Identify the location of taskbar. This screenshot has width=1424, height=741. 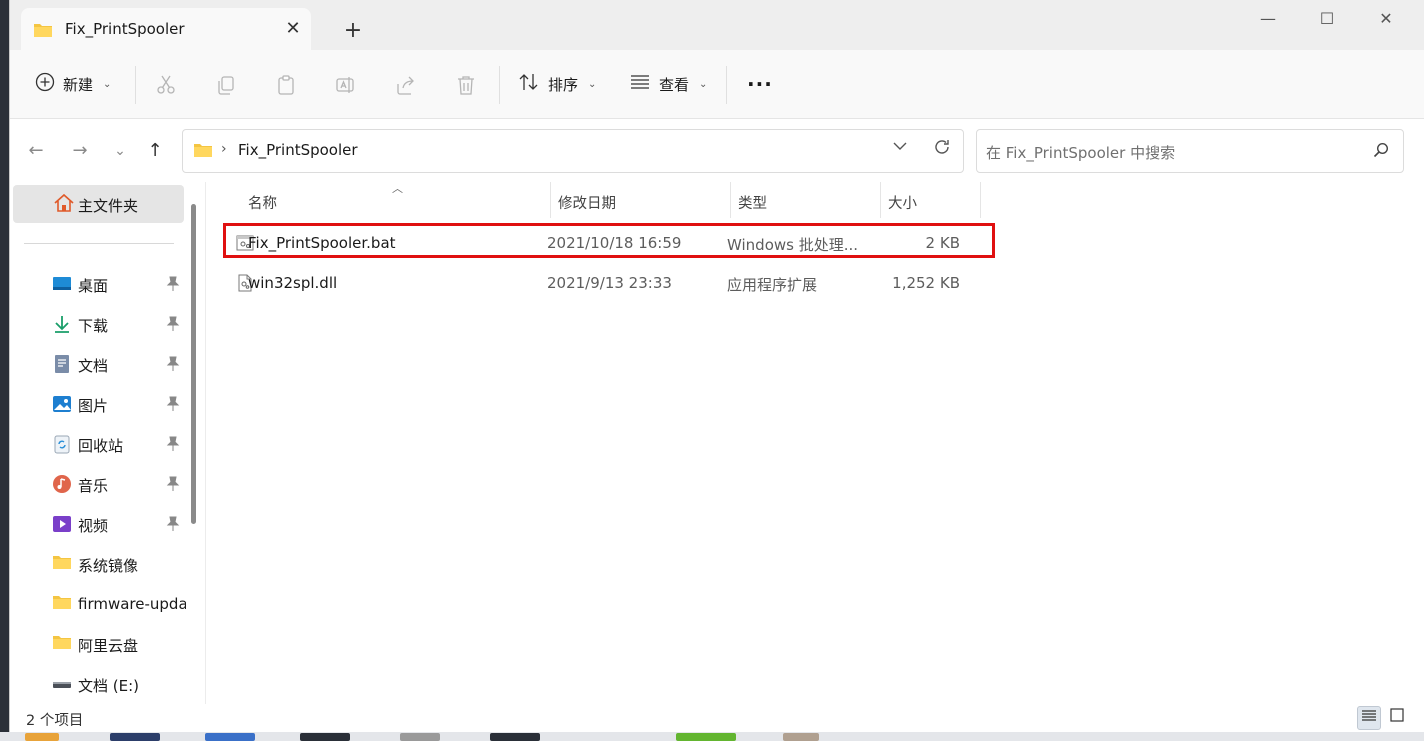
(712, 736).